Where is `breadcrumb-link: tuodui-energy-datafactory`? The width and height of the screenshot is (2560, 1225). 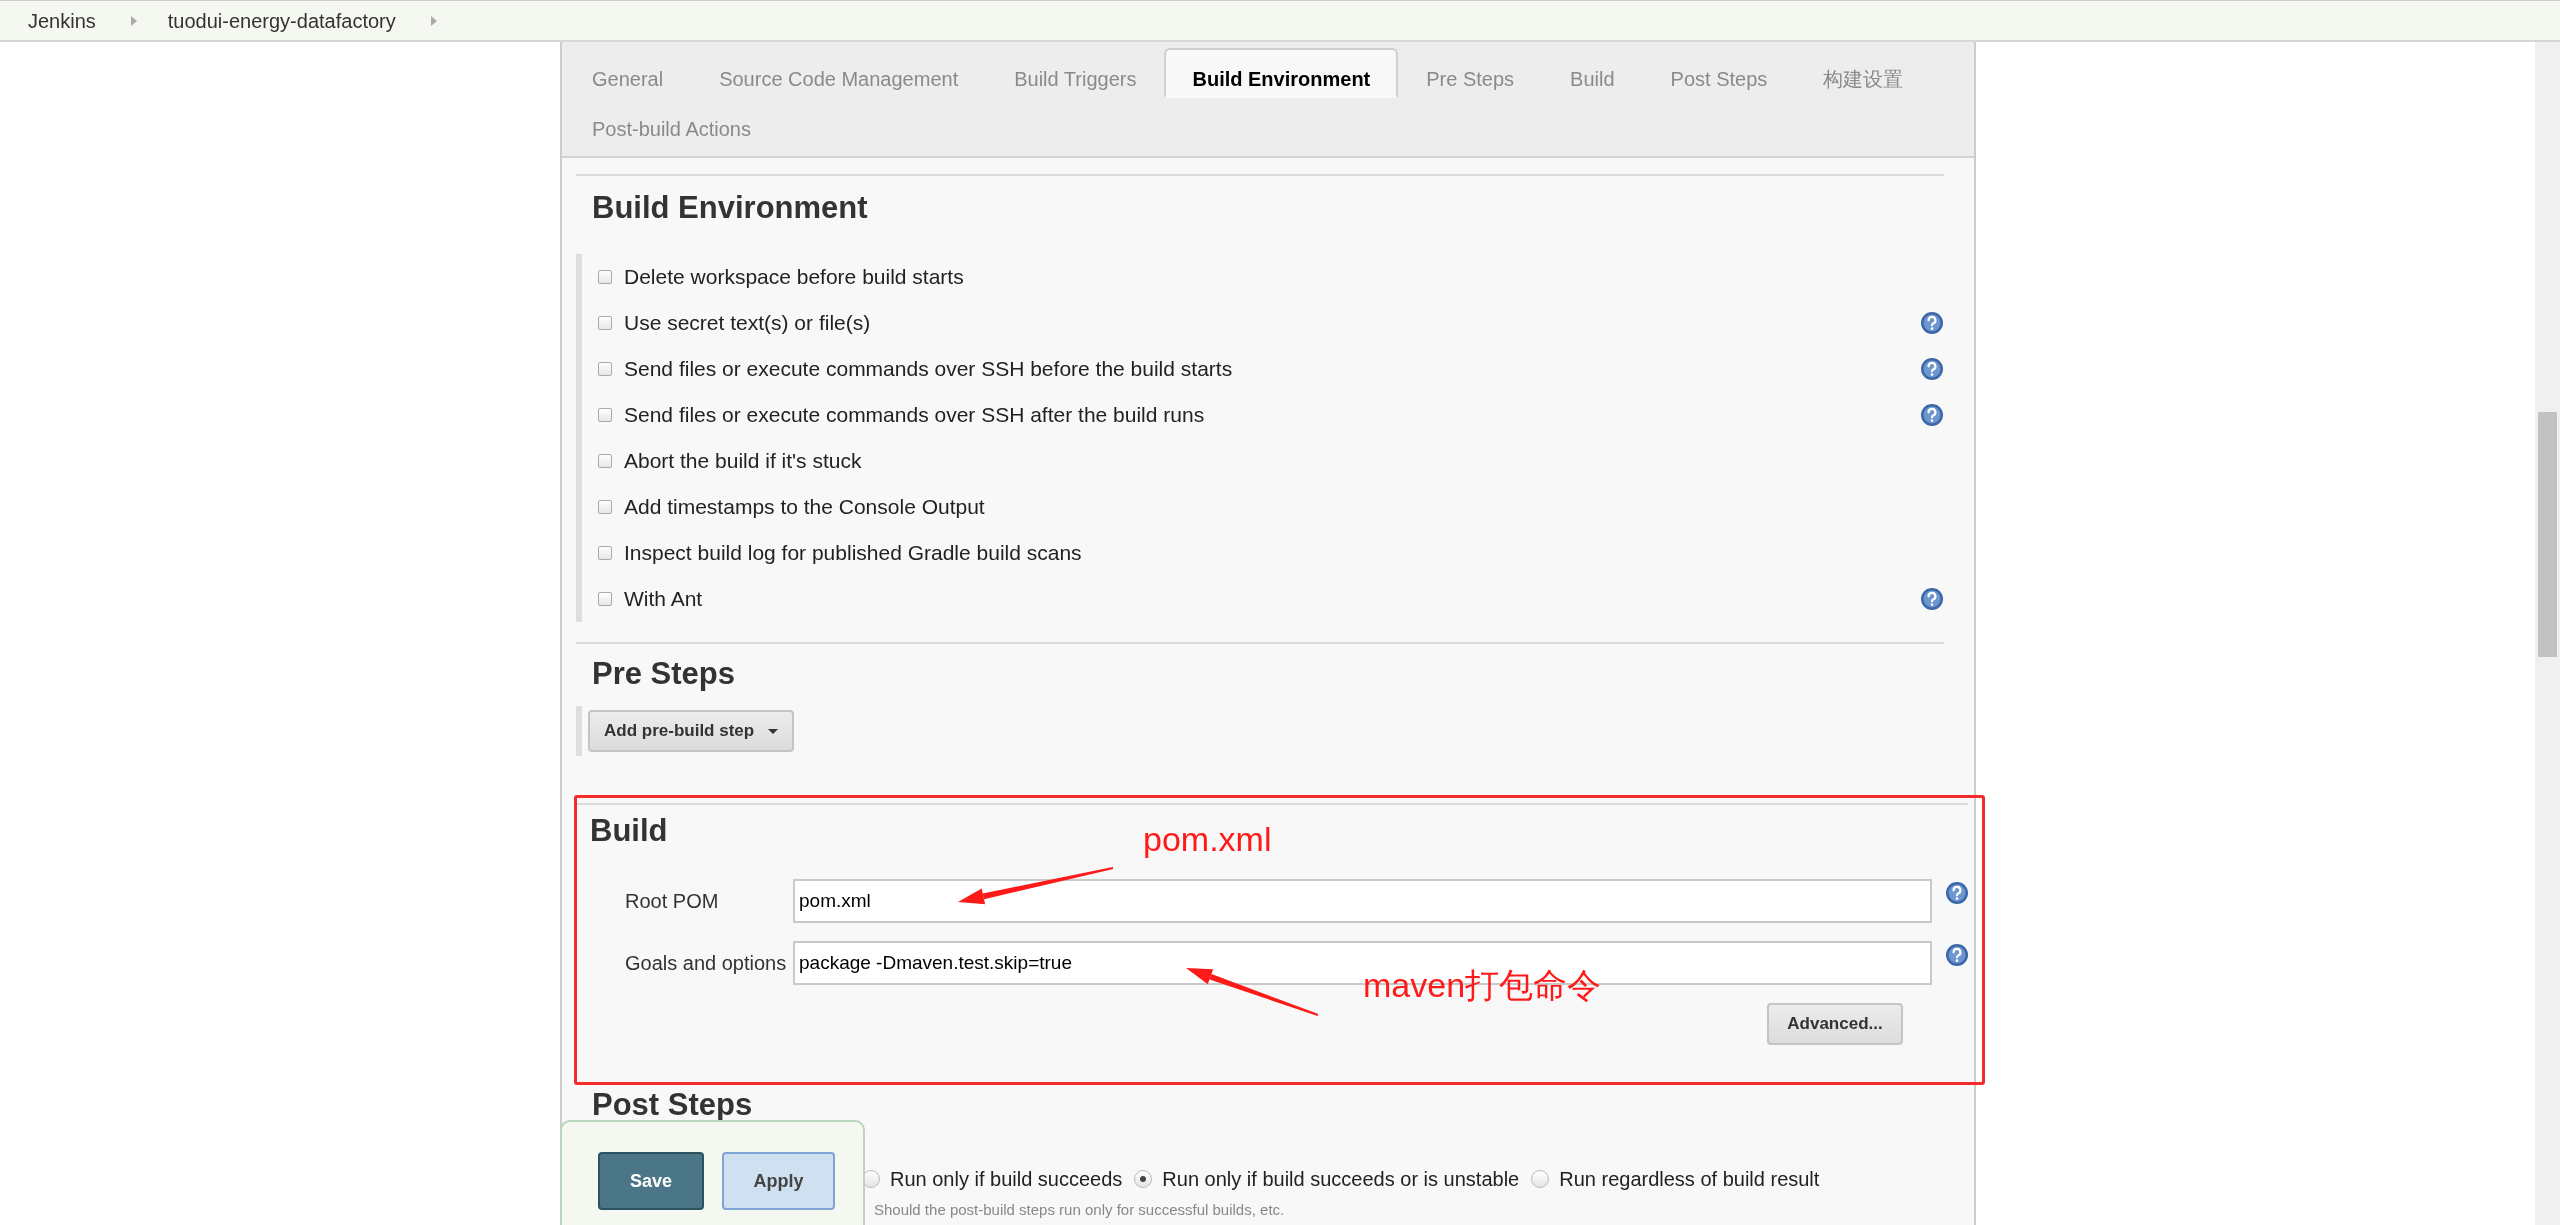 breadcrumb-link: tuodui-energy-datafactory is located at coordinates (281, 20).